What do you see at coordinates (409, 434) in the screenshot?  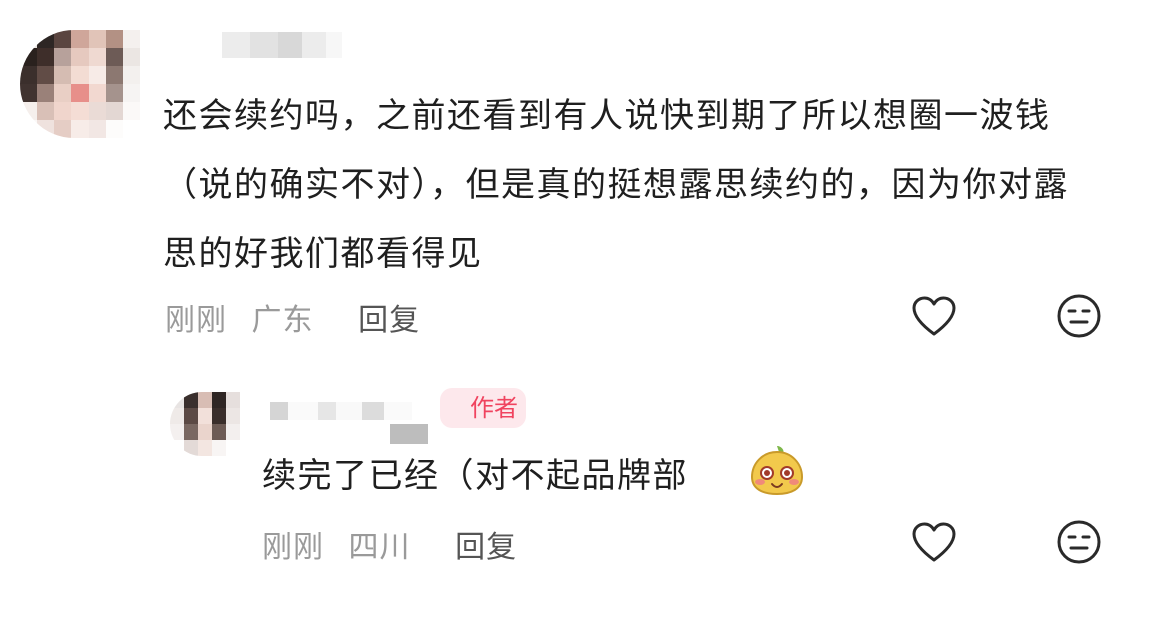 I see `username-blurred-part` at bounding box center [409, 434].